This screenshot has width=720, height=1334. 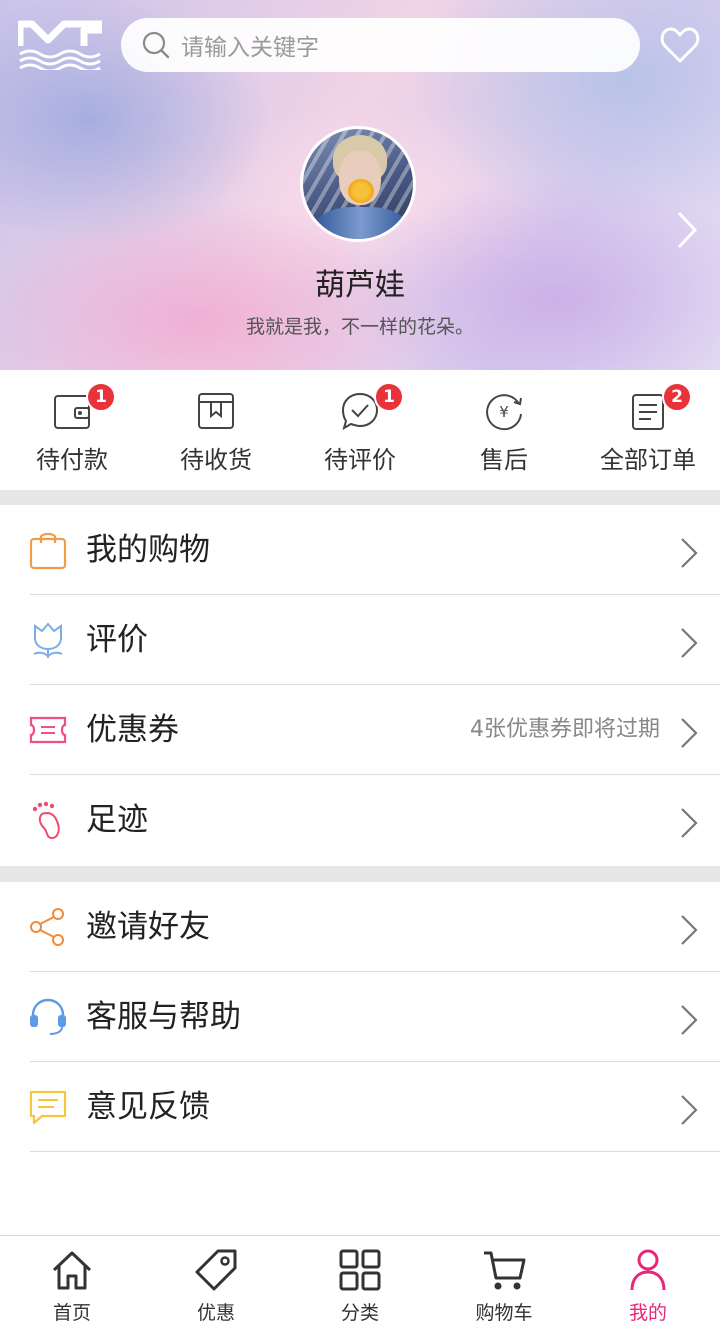 I want to click on menu-item-invite-friends: 邀请好友, so click(x=360, y=927).